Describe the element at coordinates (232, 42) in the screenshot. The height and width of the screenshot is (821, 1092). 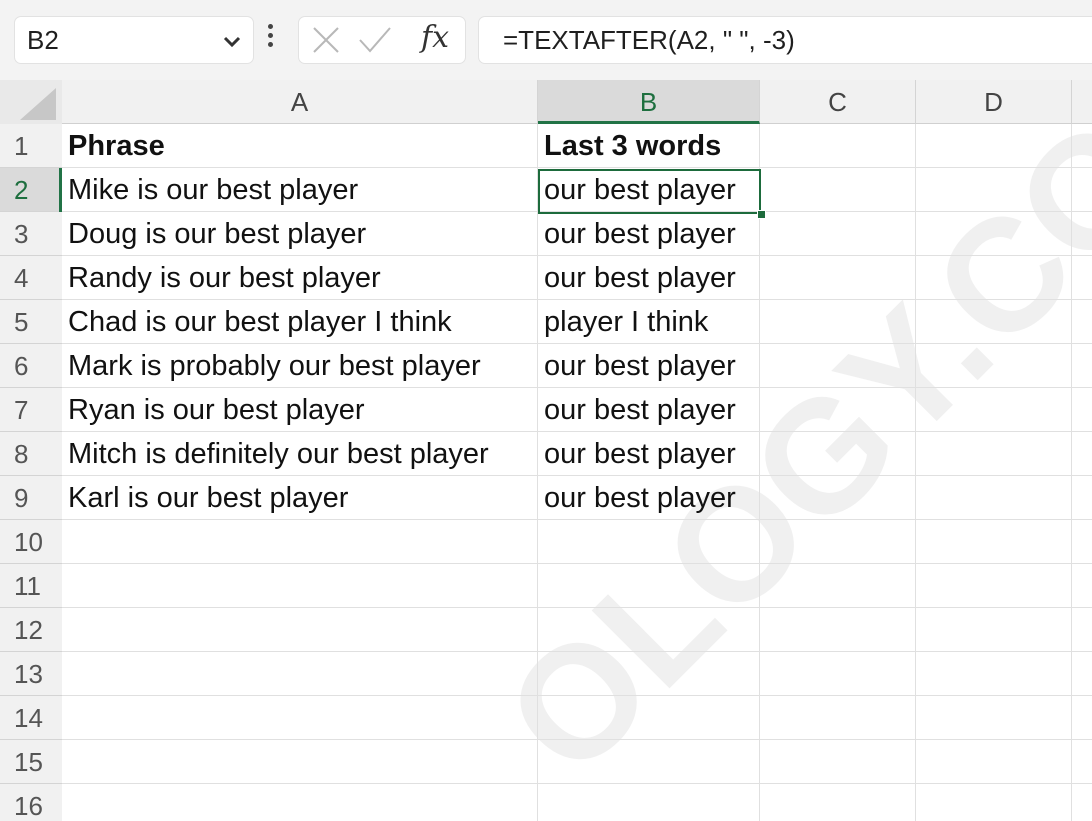
I see `chevron-down-icon` at that location.